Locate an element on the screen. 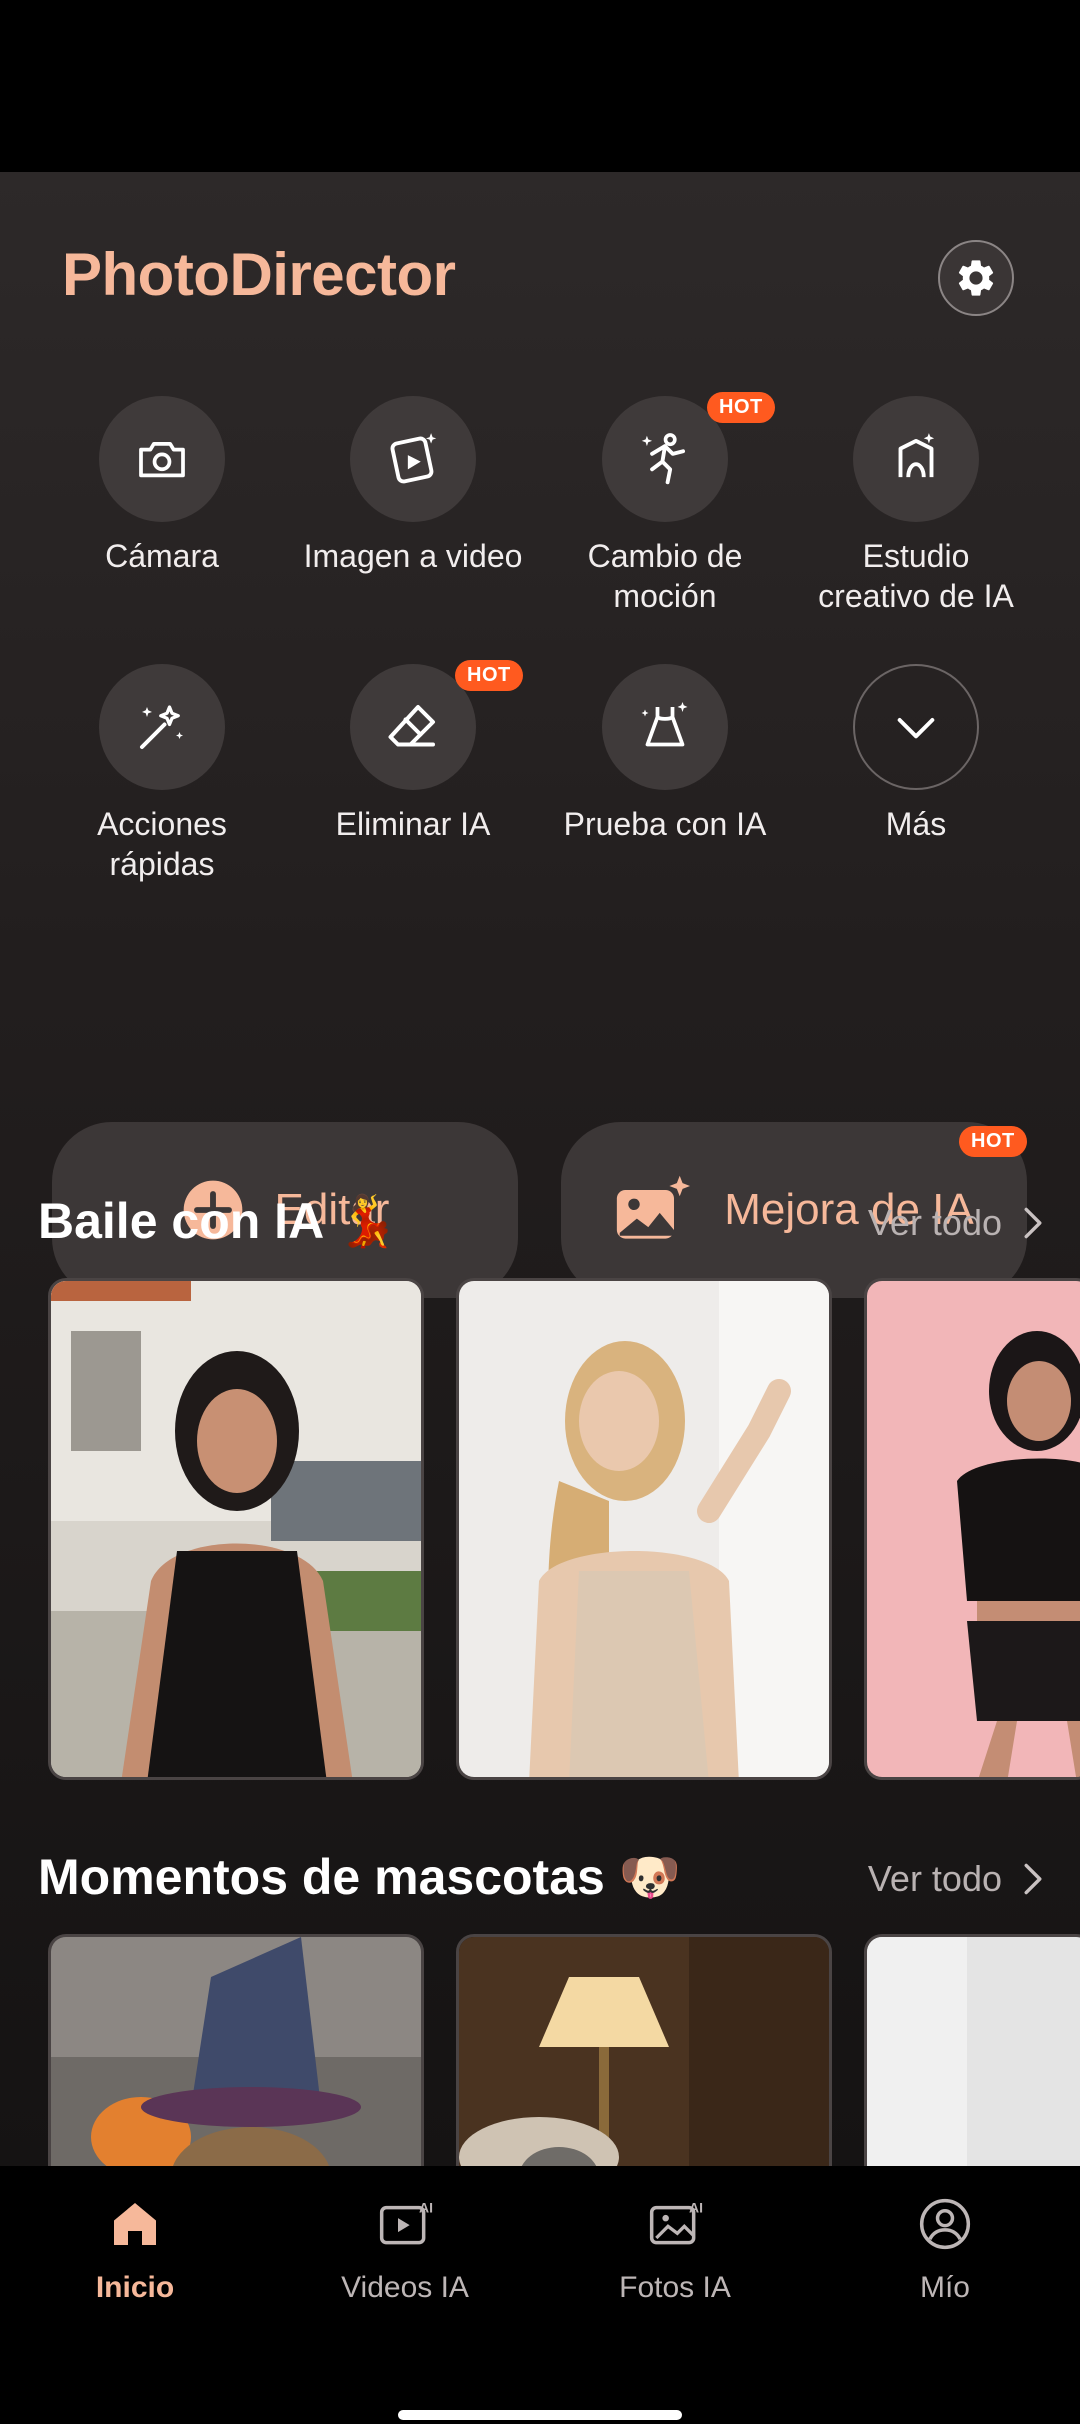  tool-label: Más is located at coordinates (916, 824).